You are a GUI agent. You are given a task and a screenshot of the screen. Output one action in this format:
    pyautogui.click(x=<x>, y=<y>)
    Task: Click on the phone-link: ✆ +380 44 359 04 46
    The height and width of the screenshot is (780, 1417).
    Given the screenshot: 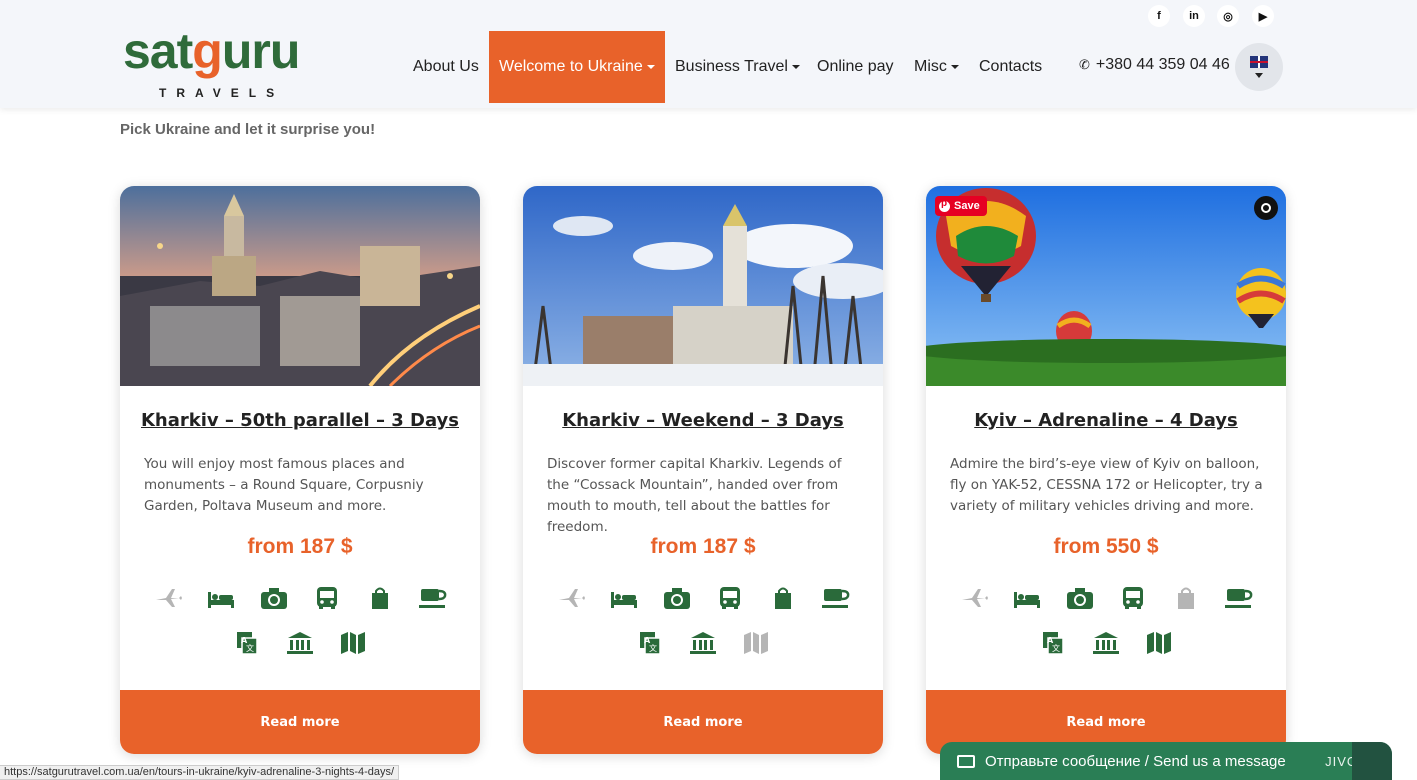 What is the action you would take?
    pyautogui.click(x=1154, y=65)
    